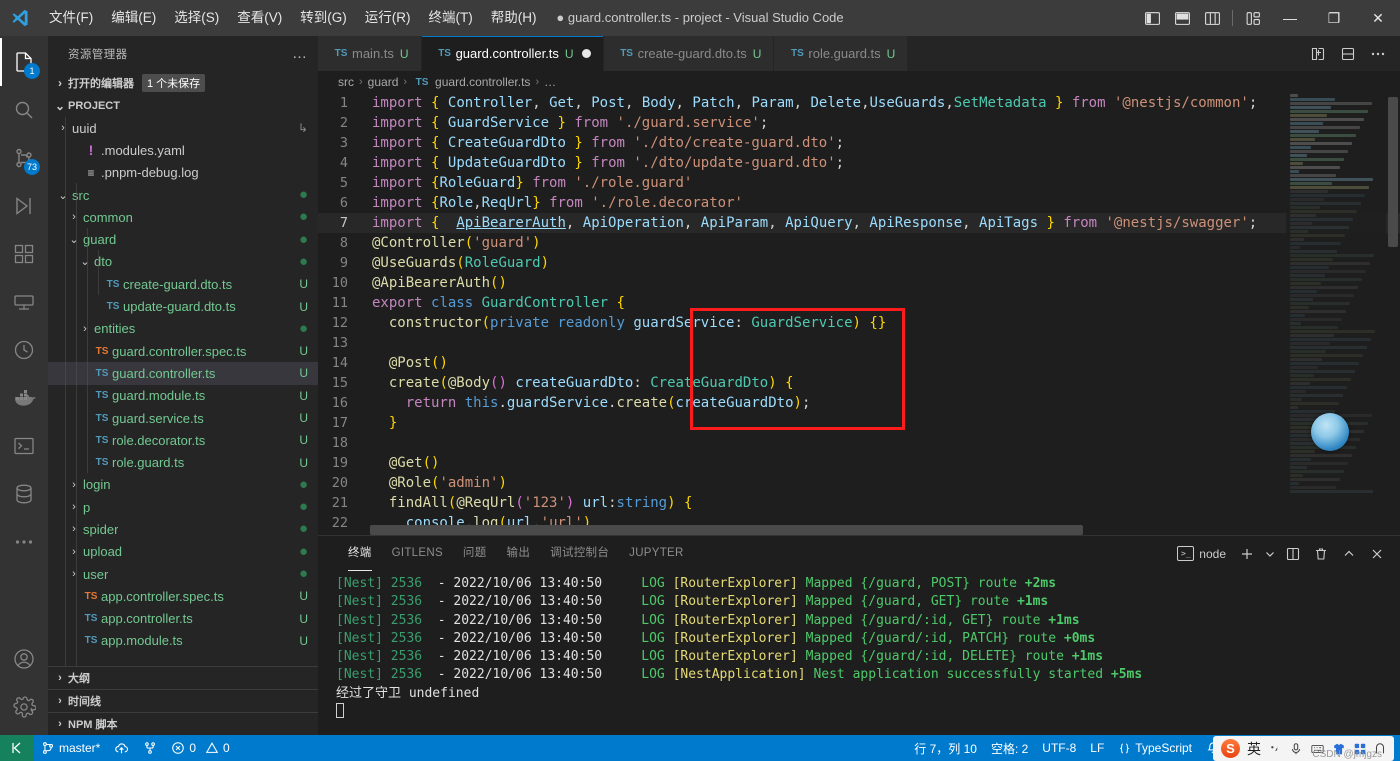 Image resolution: width=1400 pixels, height=761 pixels. What do you see at coordinates (1321, 554) in the screenshot?
I see `kill-terminal-icon` at bounding box center [1321, 554].